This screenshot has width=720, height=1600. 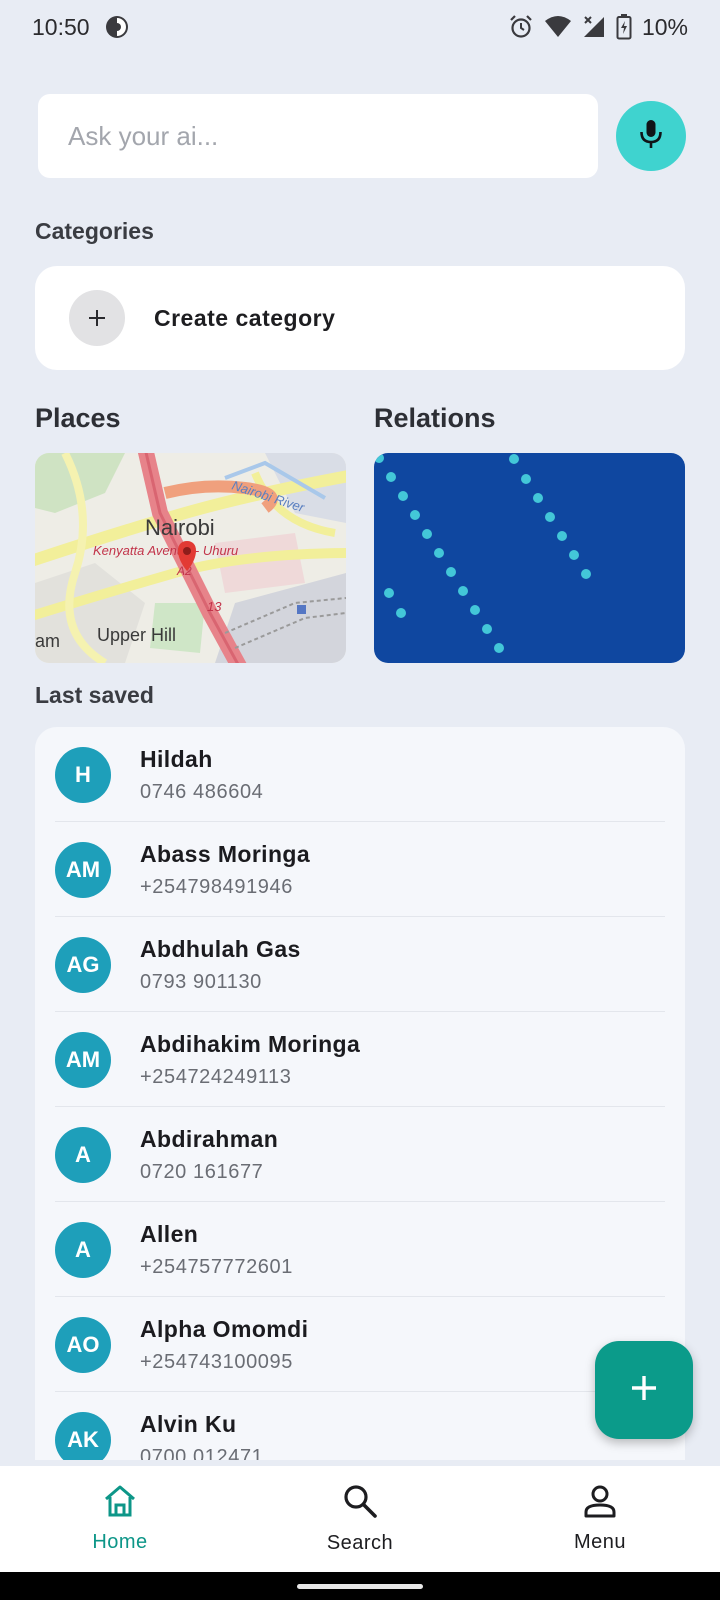 What do you see at coordinates (360, 1249) in the screenshot?
I see `contact-row: A Allen +254757772601` at bounding box center [360, 1249].